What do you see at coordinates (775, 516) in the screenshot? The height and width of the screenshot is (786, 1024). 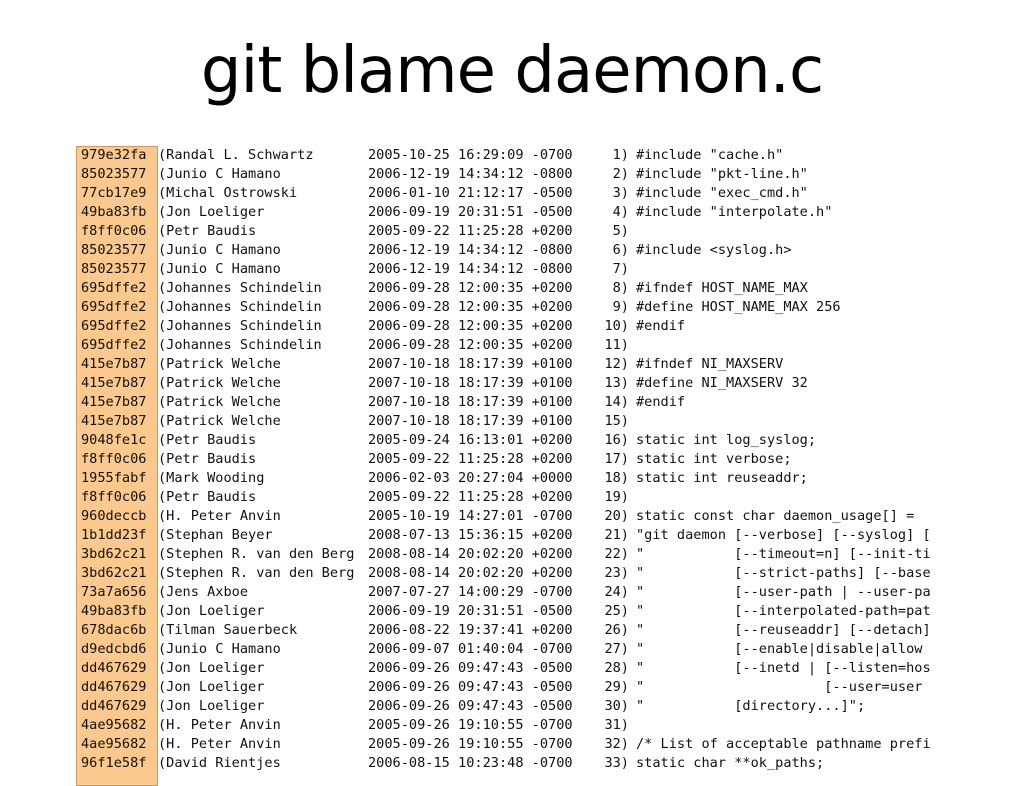 I see `source-code: static const char daemon_usage[] =` at bounding box center [775, 516].